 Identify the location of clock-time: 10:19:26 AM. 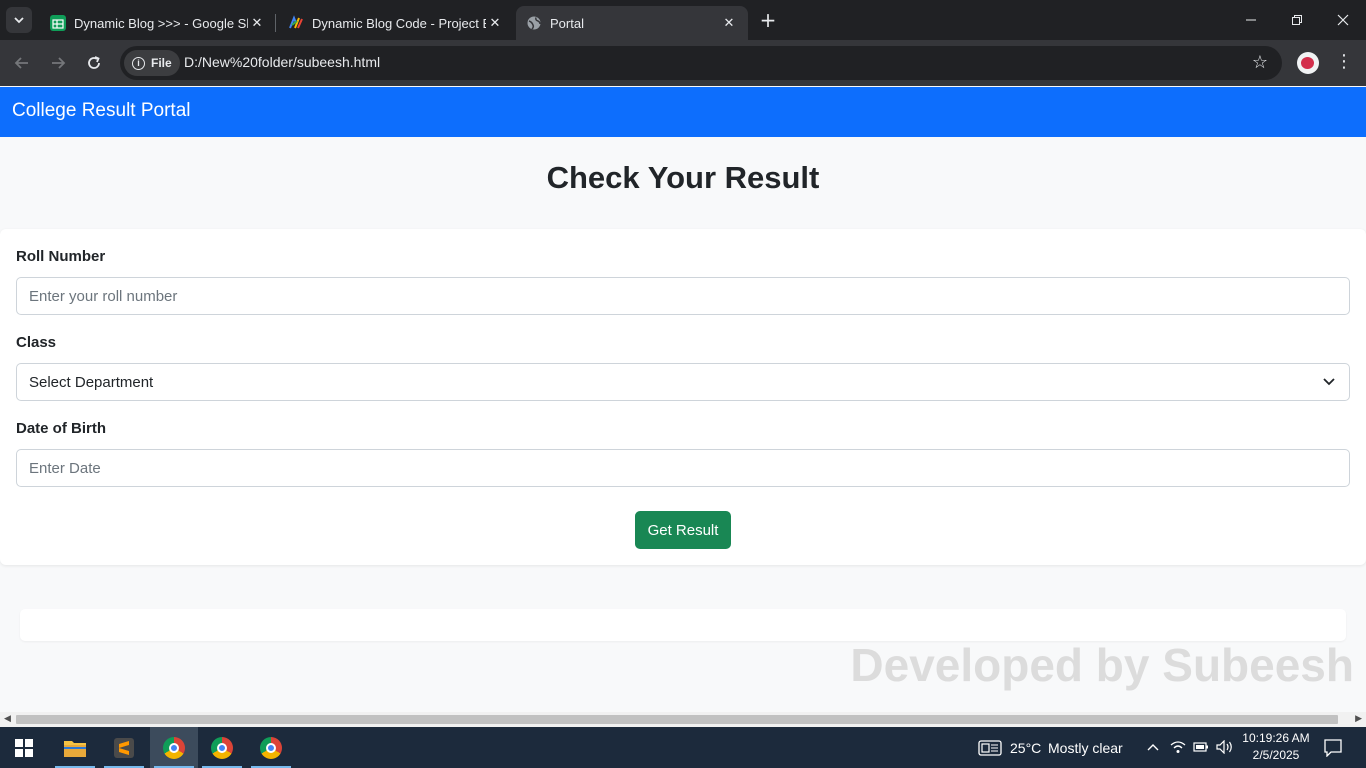
(1276, 738).